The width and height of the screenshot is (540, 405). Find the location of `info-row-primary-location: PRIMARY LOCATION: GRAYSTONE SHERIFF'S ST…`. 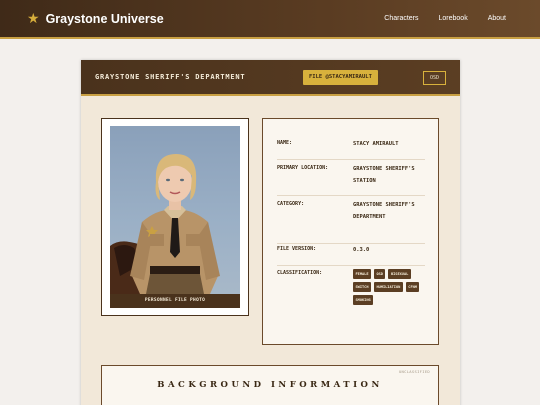

info-row-primary-location: PRIMARY LOCATION: GRAYSTONE SHERIFF'S ST… is located at coordinates (351, 180).